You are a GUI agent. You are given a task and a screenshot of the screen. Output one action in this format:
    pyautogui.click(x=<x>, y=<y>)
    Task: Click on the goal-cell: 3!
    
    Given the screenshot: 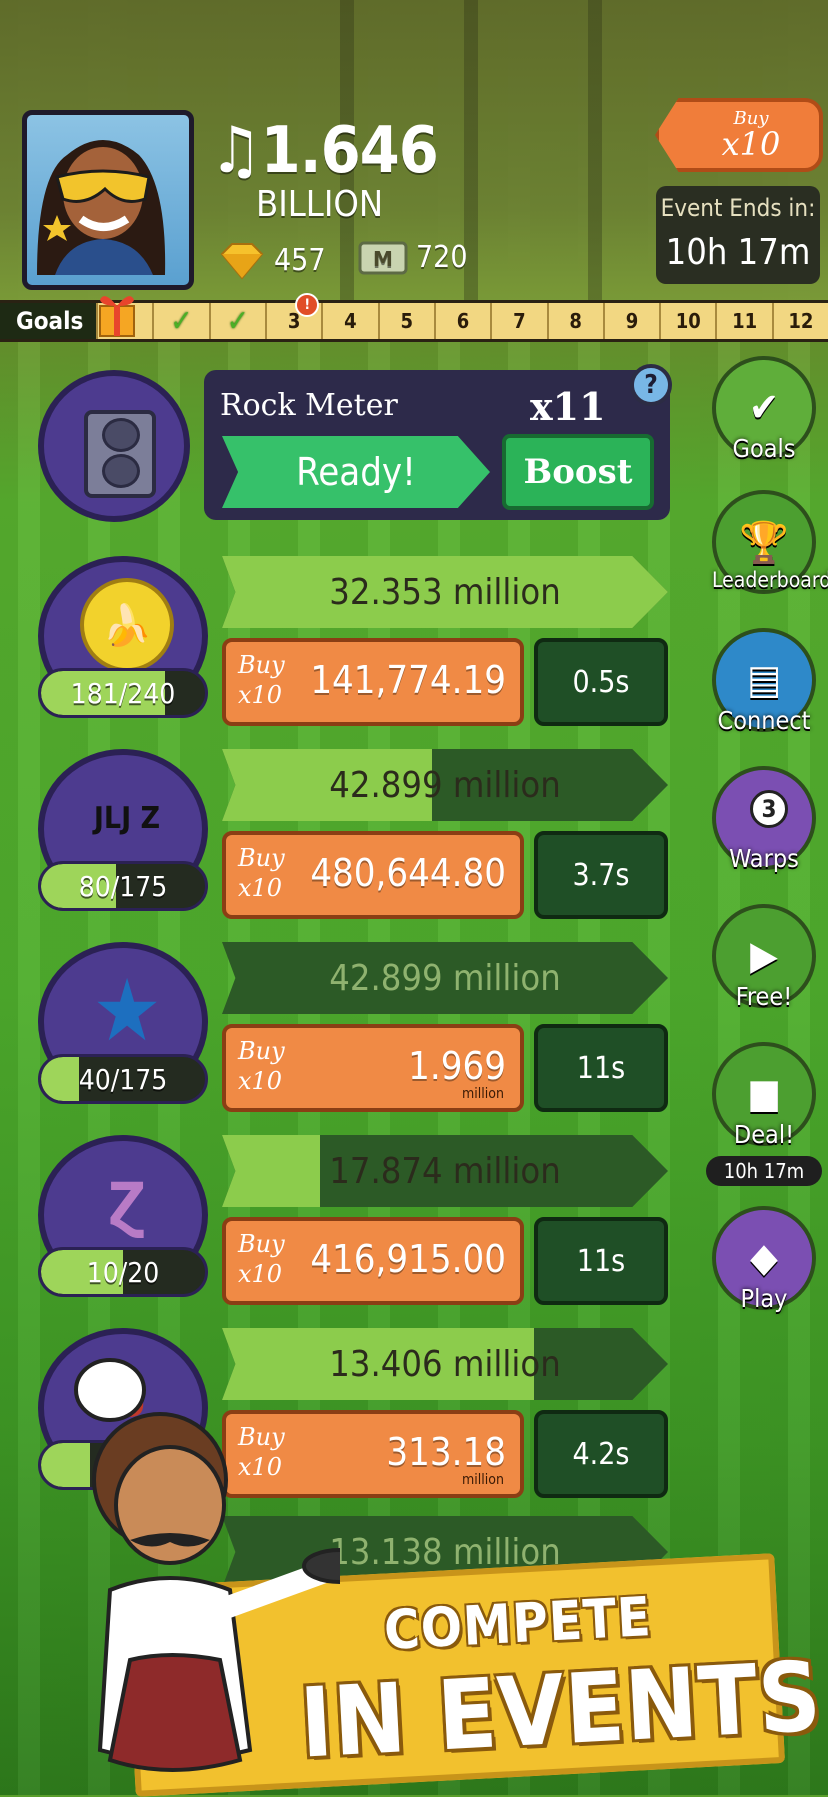 What is the action you would take?
    pyautogui.click(x=292, y=316)
    